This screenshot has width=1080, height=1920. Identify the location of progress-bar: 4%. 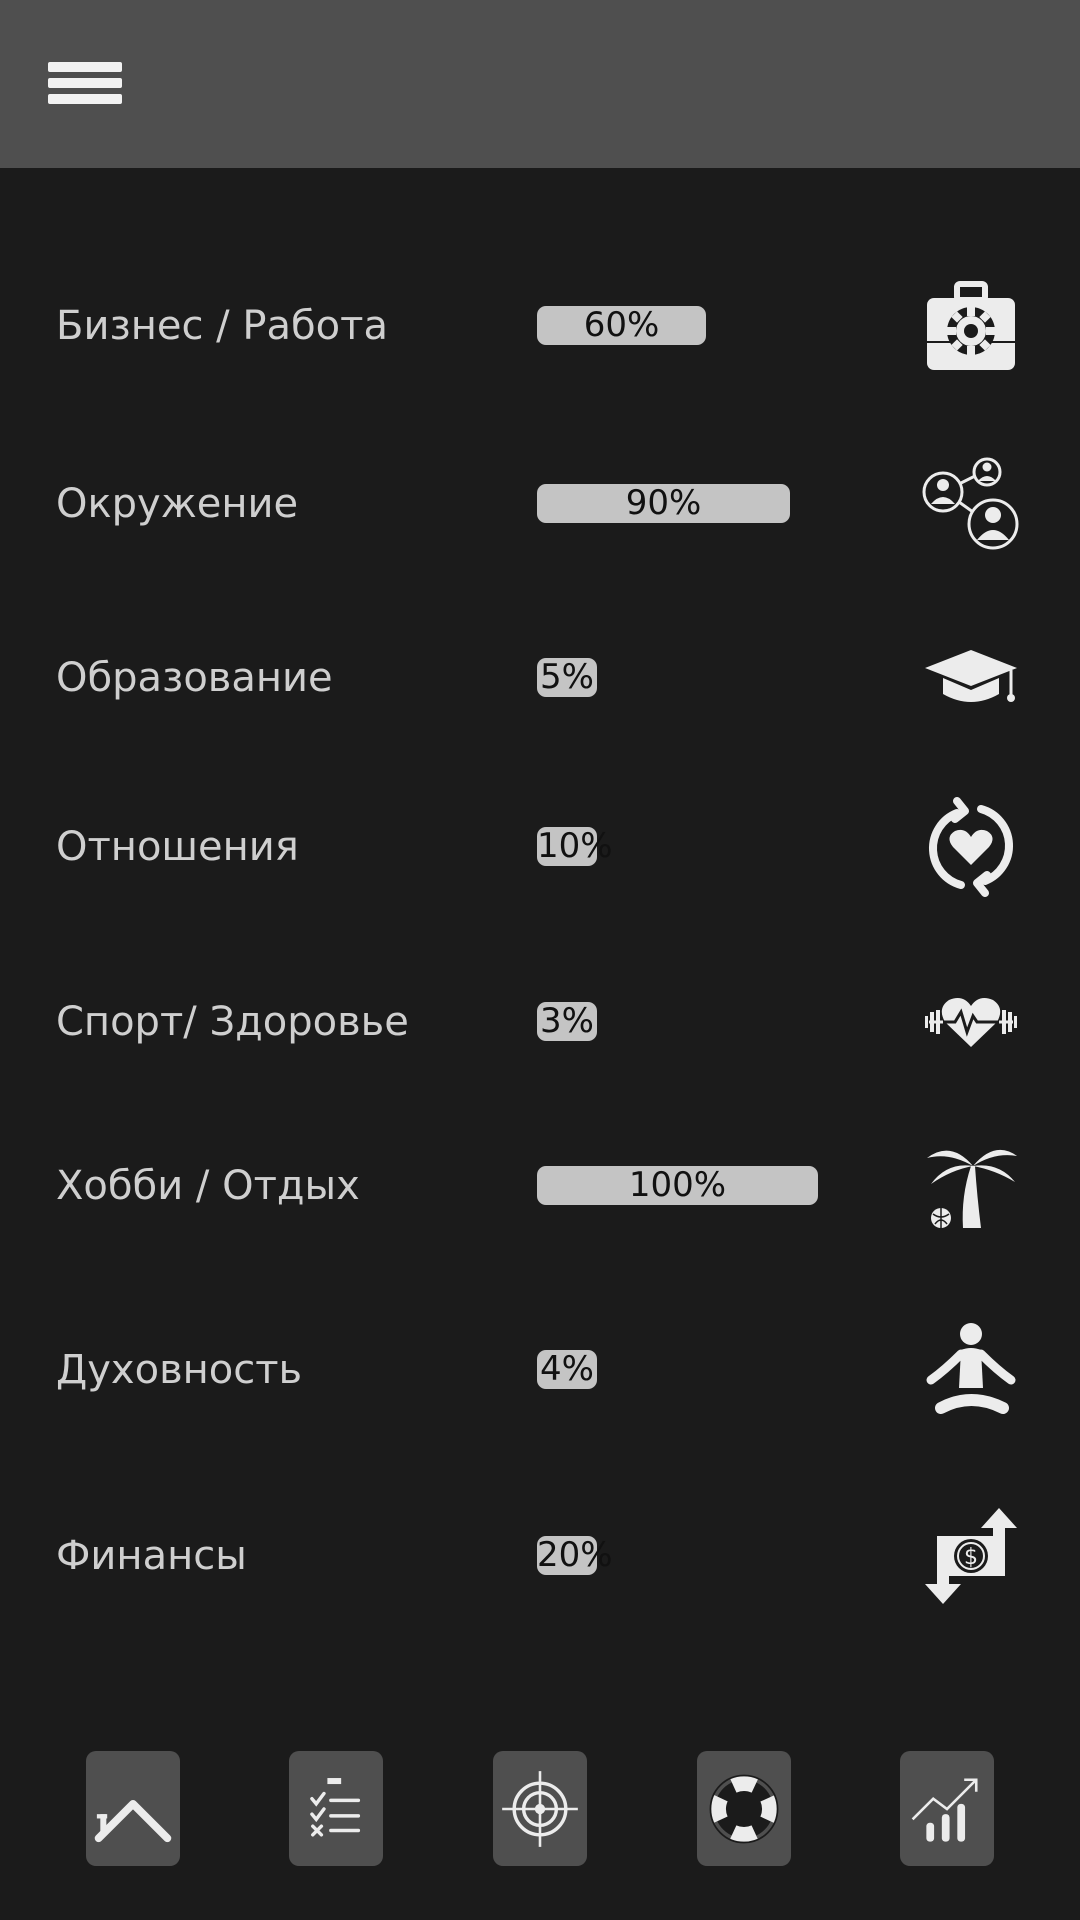
(567, 1369).